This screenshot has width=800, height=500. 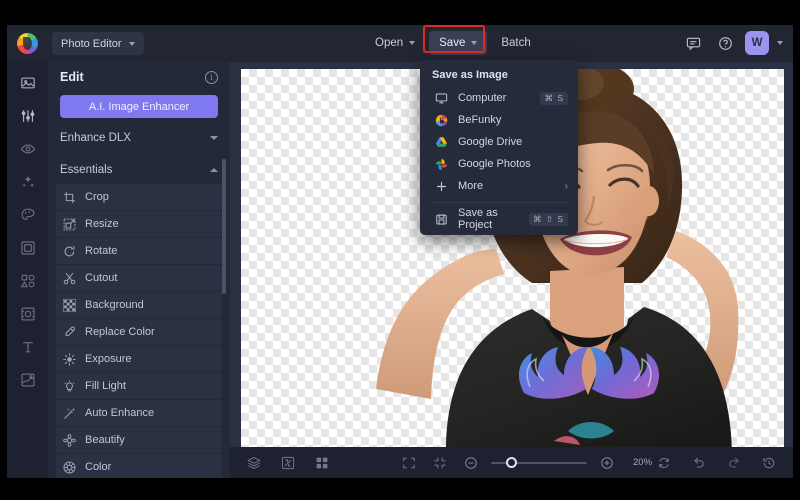 I want to click on ai-image-enhancer-label: A.I. Image Enhancer, so click(x=139, y=106).